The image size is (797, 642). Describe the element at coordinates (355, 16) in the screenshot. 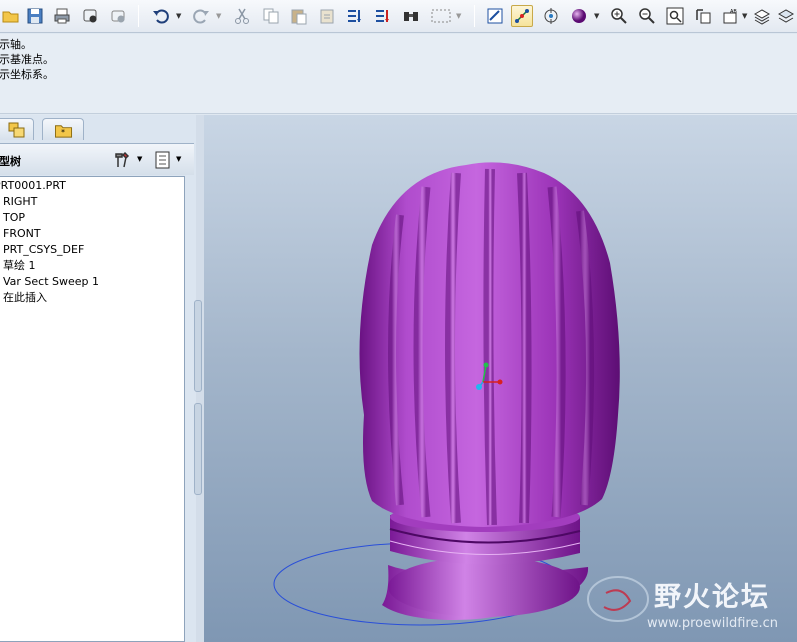

I see `regenerate-icon` at that location.